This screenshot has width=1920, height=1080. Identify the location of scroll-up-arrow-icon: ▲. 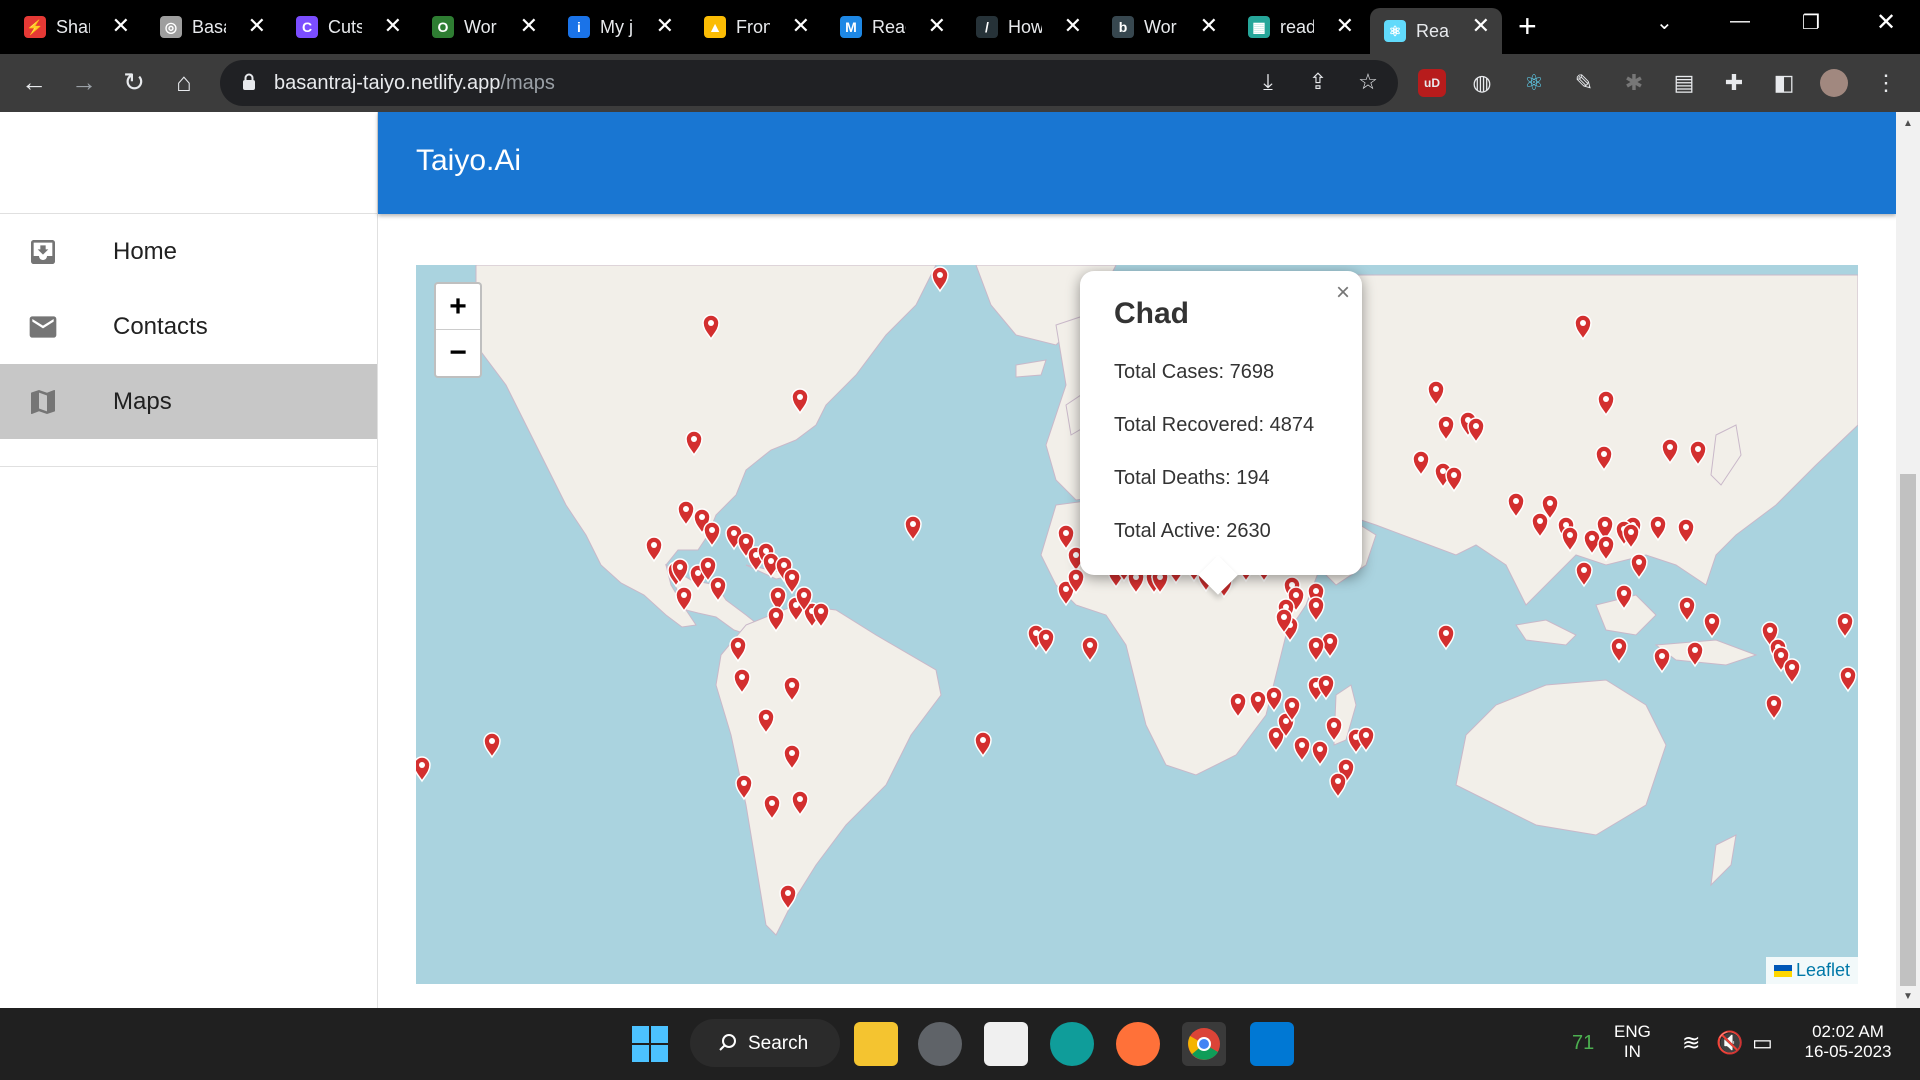
(1908, 123).